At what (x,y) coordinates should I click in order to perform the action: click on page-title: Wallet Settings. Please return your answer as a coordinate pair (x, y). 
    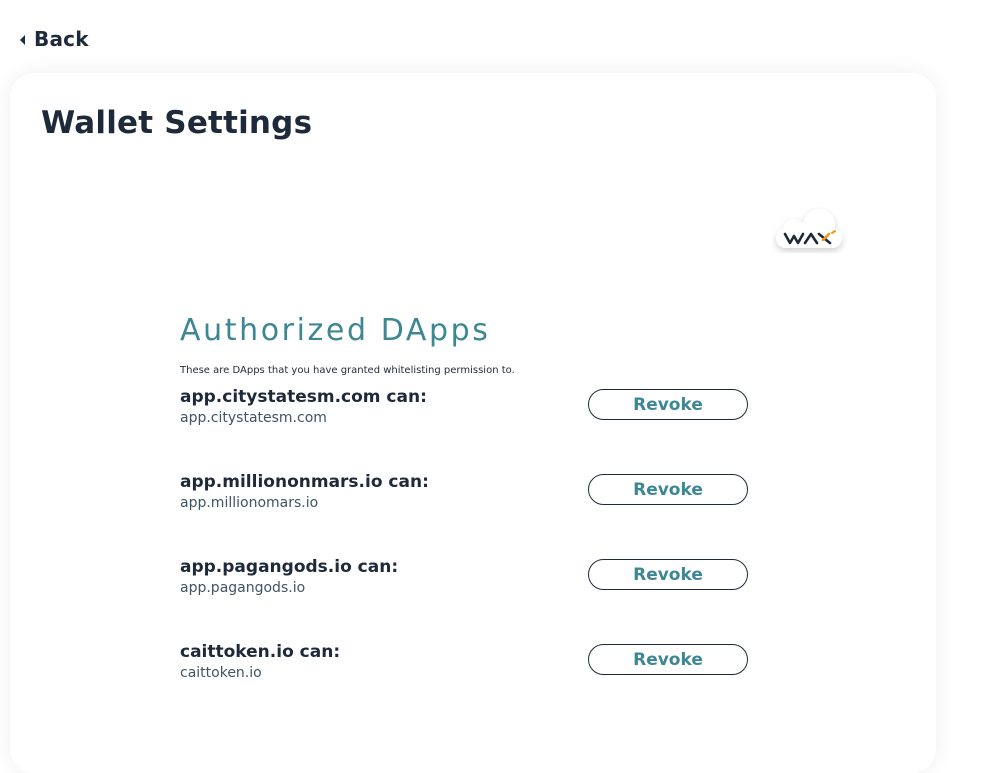
    Looking at the image, I should click on (177, 123).